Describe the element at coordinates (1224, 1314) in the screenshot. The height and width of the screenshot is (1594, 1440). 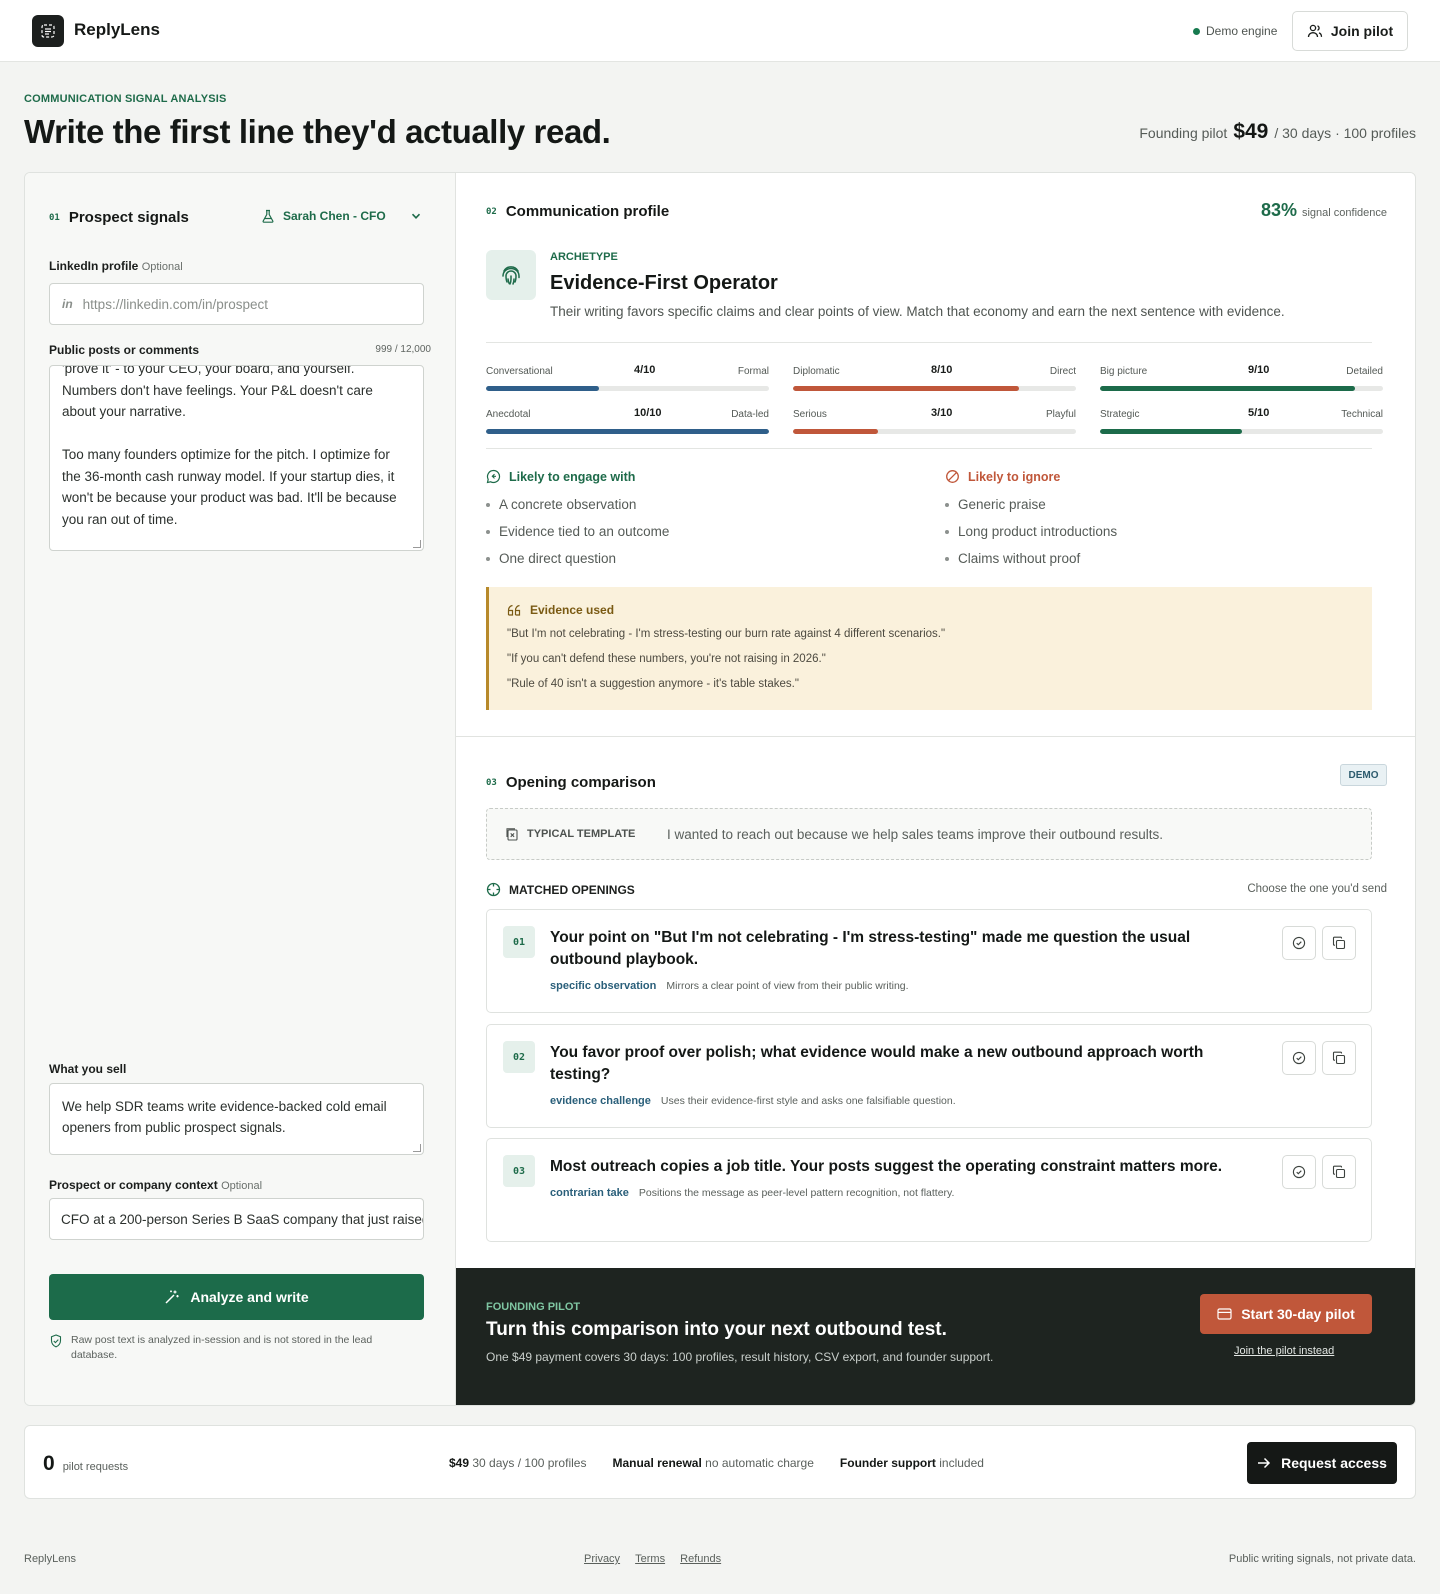
I see `credit-card-icon` at that location.